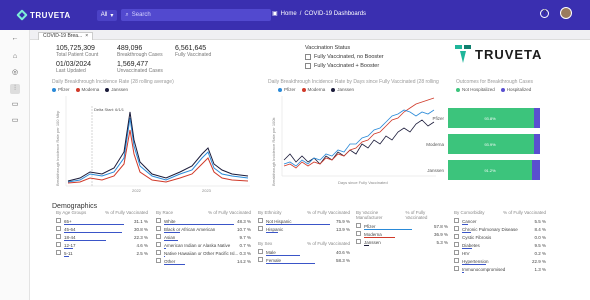 This screenshot has width=590, height=300. I want to click on panel-title: By Vaccine Manufacturer, so click(369, 215).